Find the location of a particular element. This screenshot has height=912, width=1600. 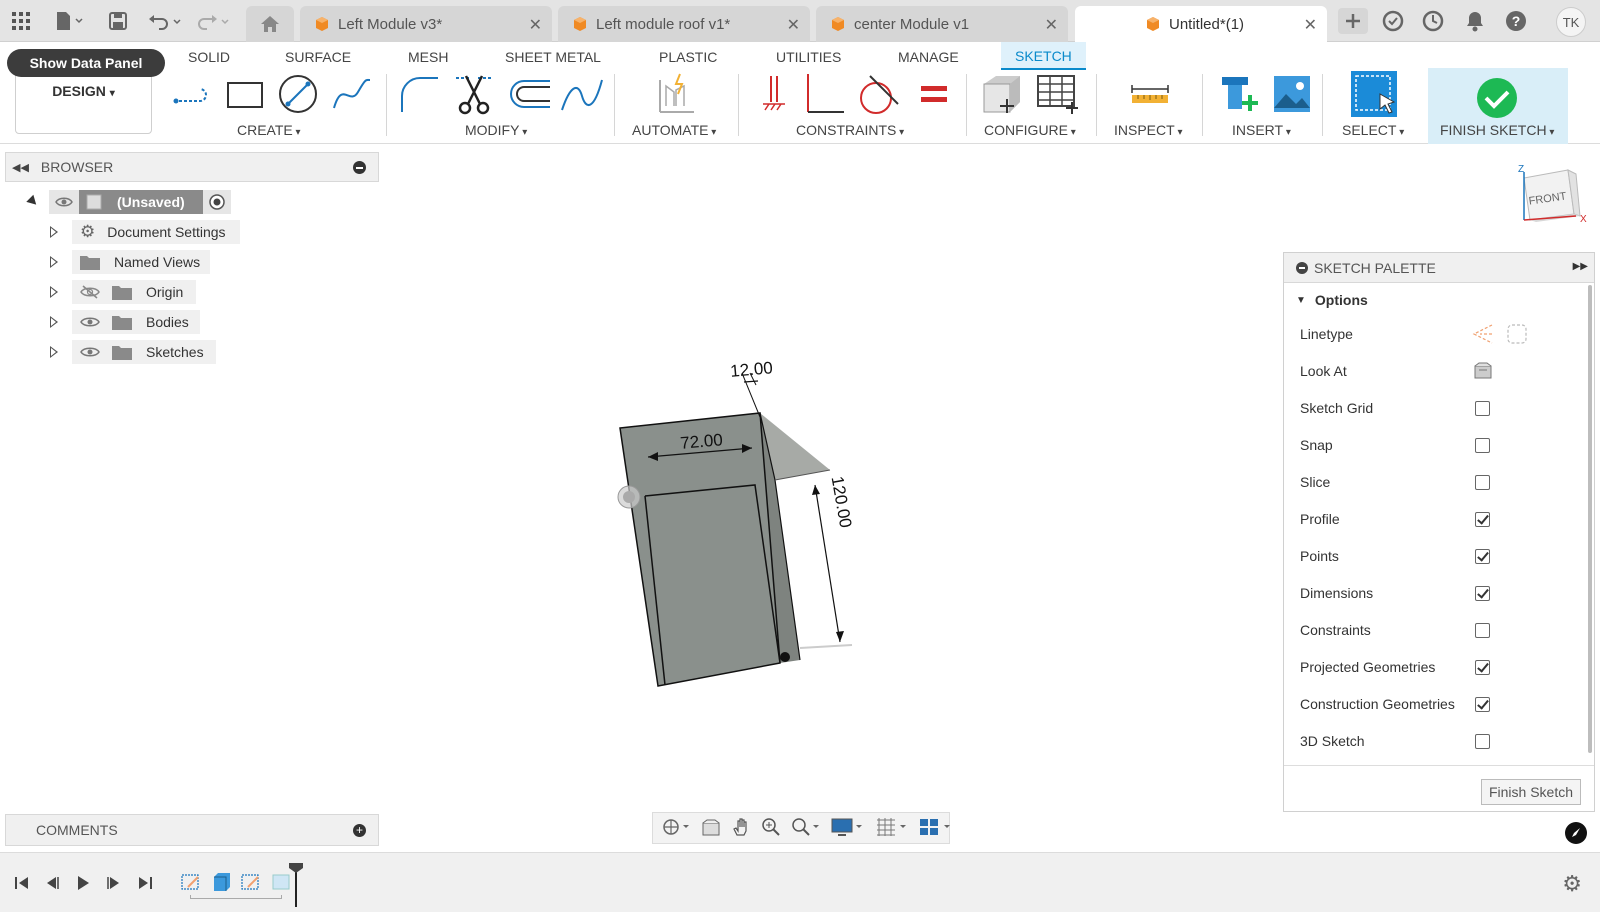

collapse-palette-icon: ▶▶ is located at coordinates (1580, 266).